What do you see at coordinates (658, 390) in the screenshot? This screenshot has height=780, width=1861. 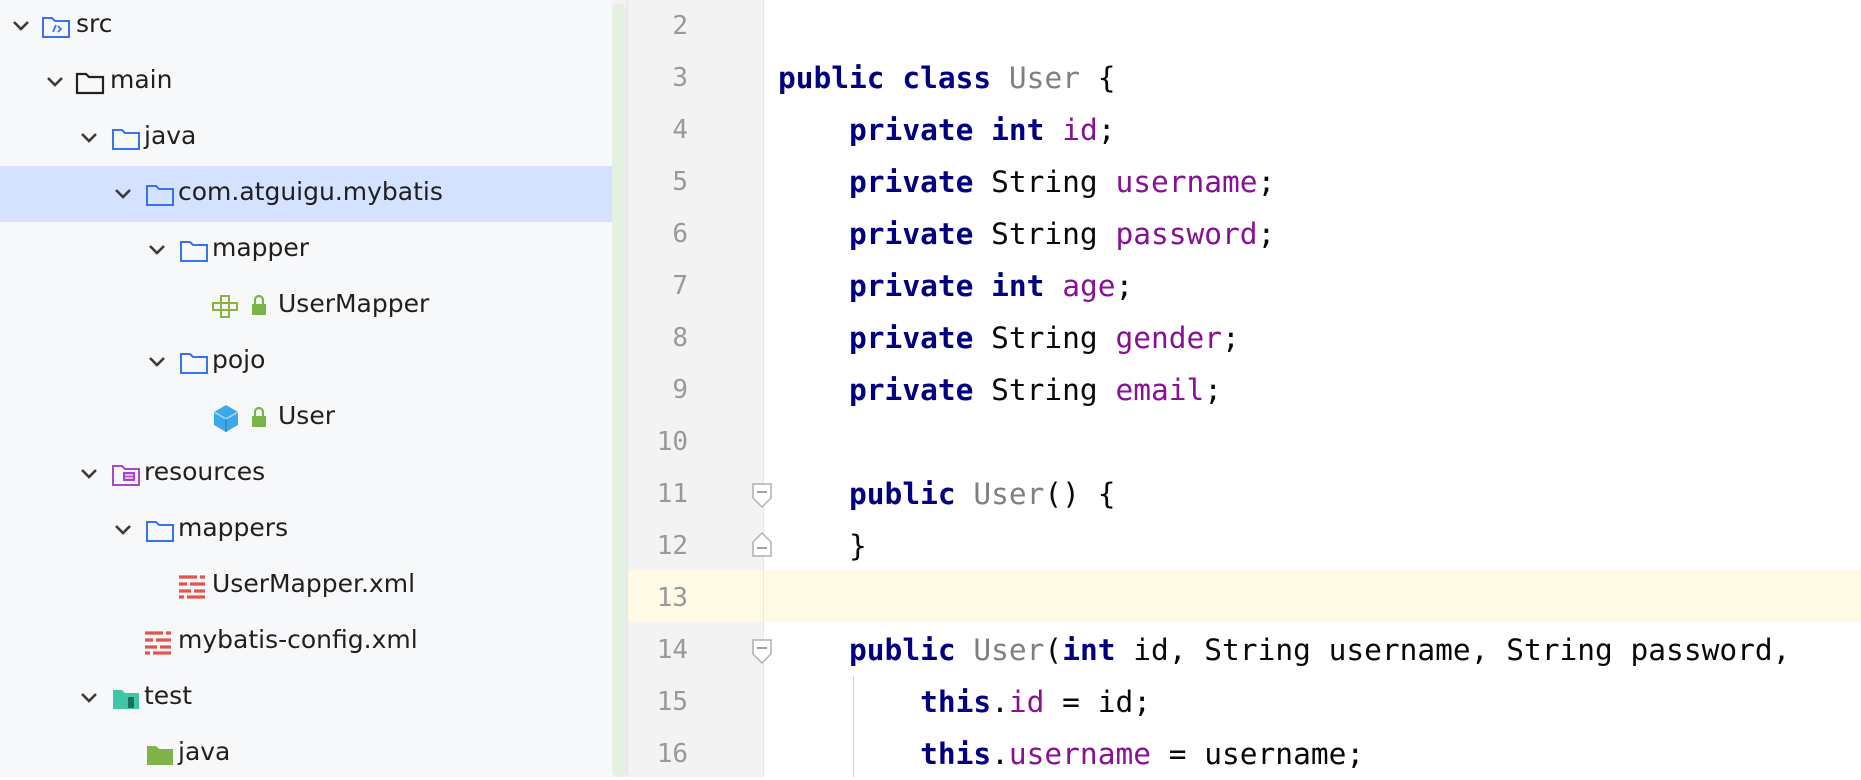 I see `line-number: 9` at bounding box center [658, 390].